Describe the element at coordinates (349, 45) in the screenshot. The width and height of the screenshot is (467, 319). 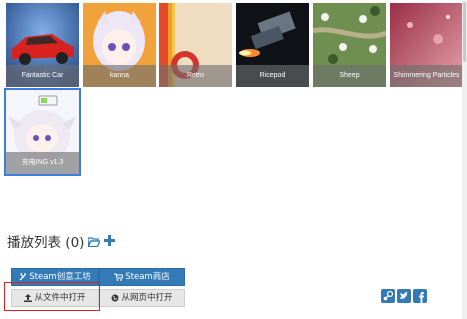
I see `wallpaper-tile-sheep: Sheep` at that location.